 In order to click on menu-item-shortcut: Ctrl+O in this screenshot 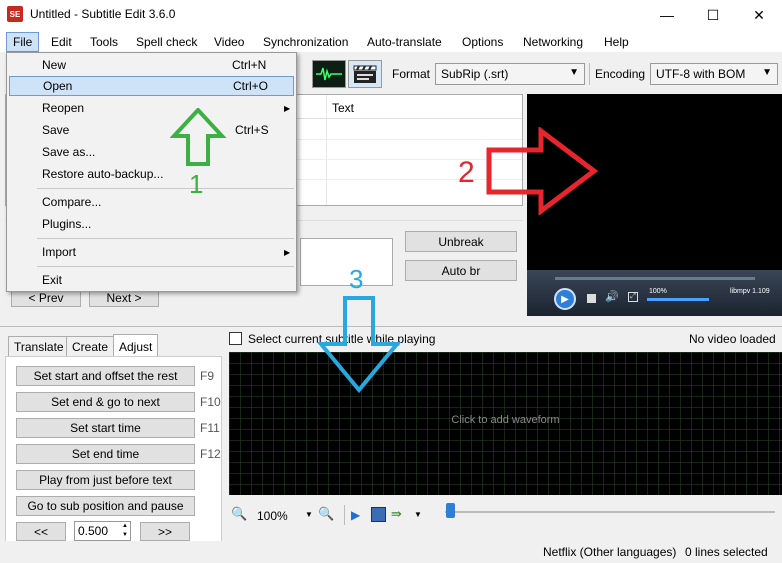, I will do `click(251, 86)`.